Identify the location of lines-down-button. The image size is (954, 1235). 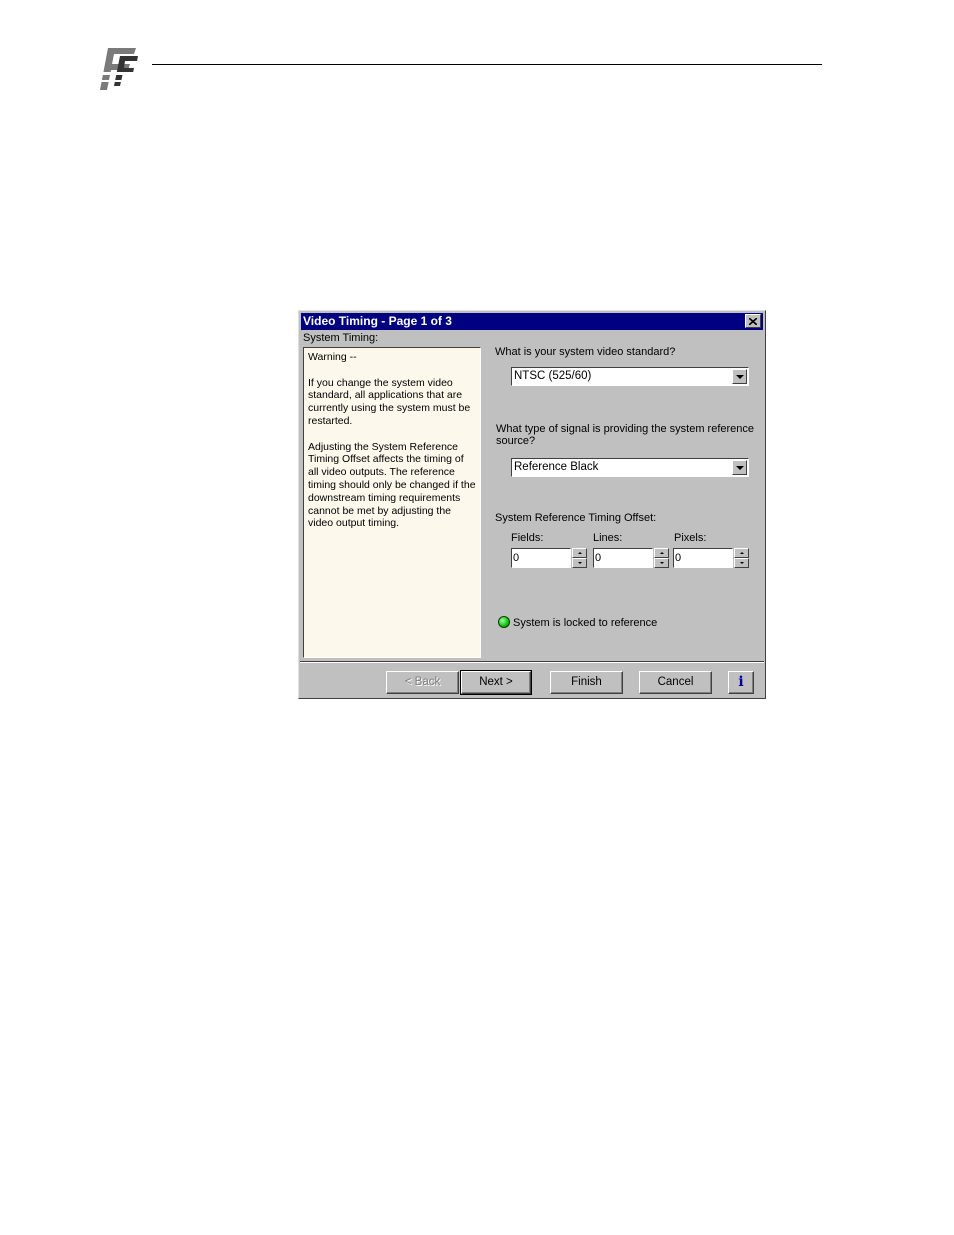
(661, 563).